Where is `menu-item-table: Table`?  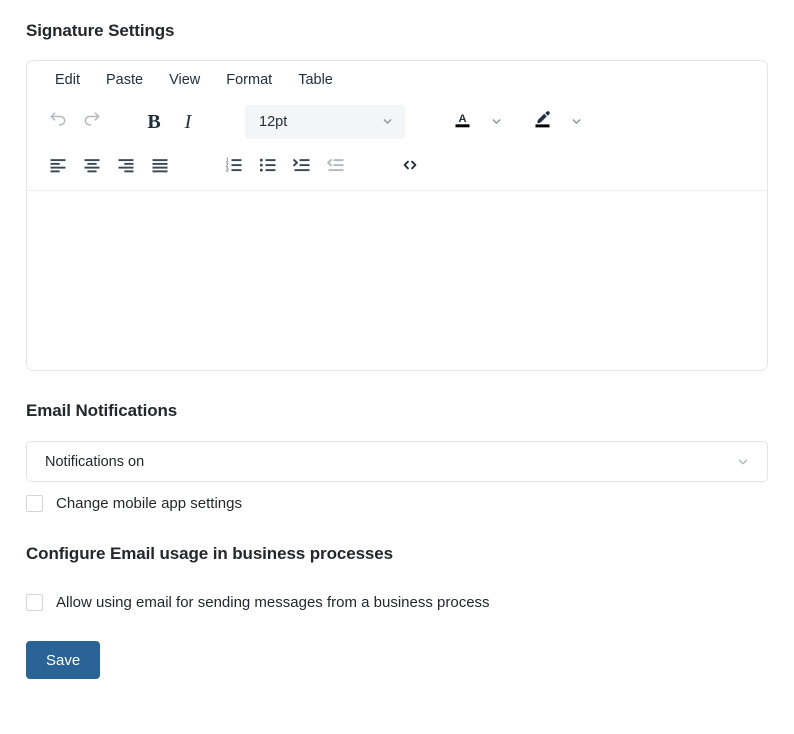 menu-item-table: Table is located at coordinates (315, 80).